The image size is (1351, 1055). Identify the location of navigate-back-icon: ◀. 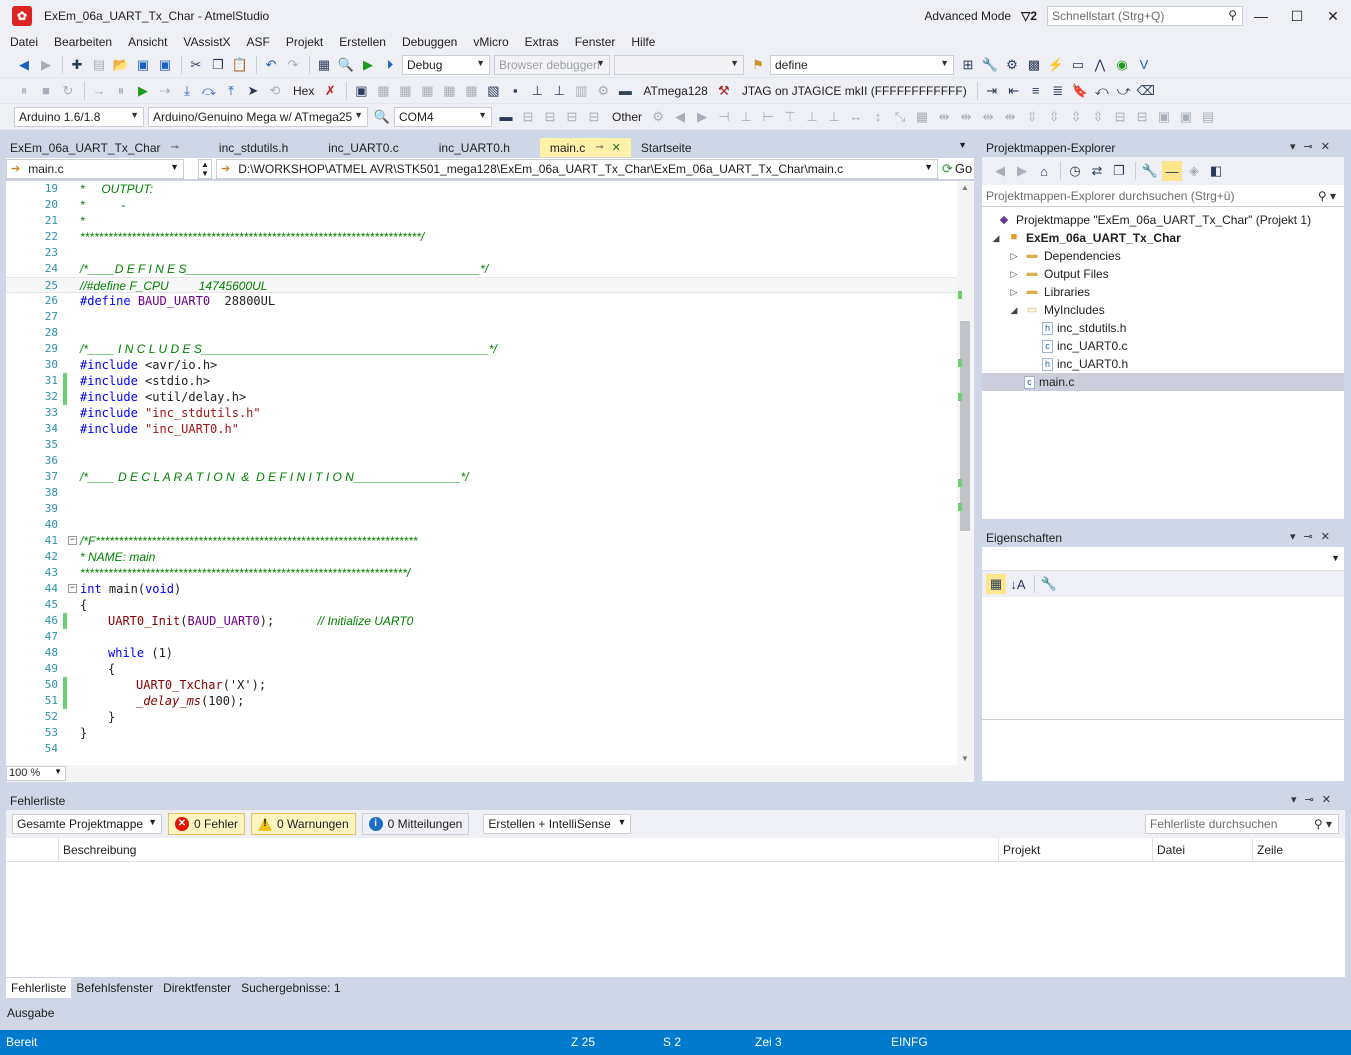
(24, 65).